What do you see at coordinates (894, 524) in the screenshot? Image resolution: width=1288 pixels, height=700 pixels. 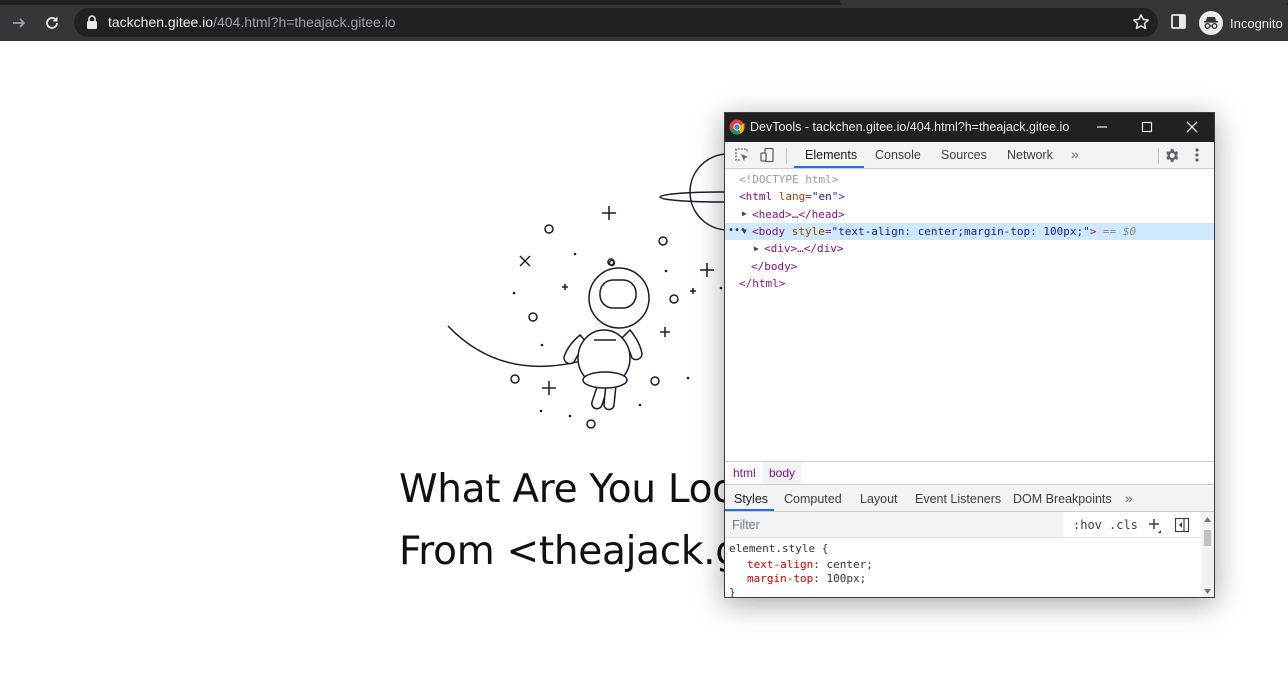 I see `filter-input: Filter` at bounding box center [894, 524].